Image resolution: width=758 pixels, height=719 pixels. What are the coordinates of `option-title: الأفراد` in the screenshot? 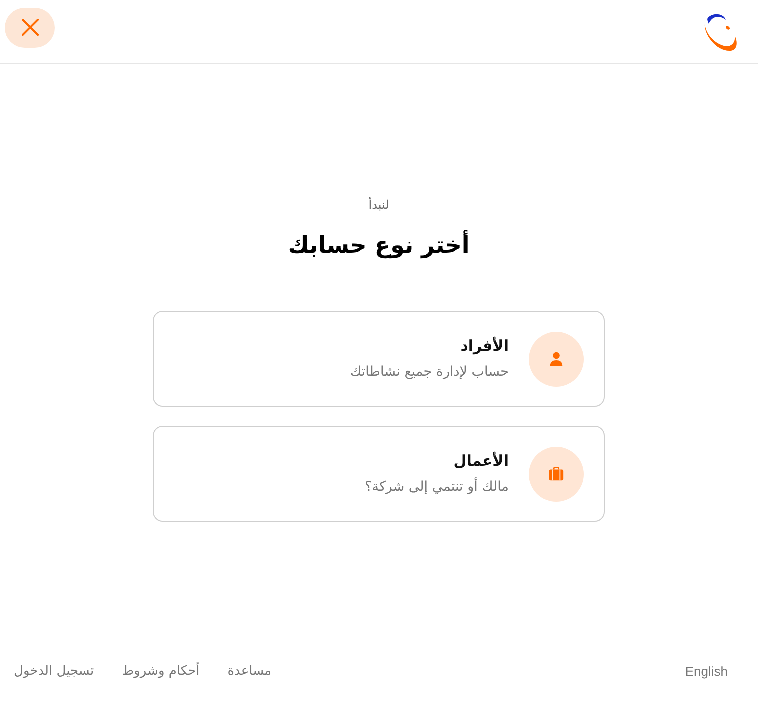 It's located at (484, 346).